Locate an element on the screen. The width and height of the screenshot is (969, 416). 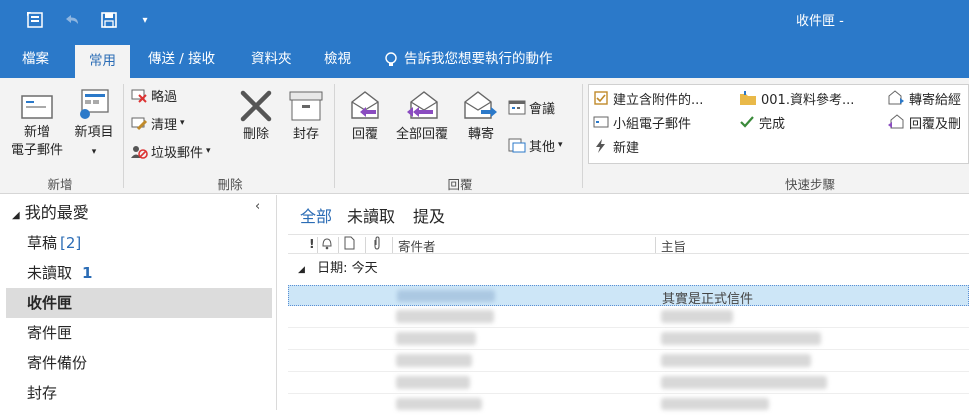
tab-send-receive: 傳送 / 接收 is located at coordinates (181, 59).